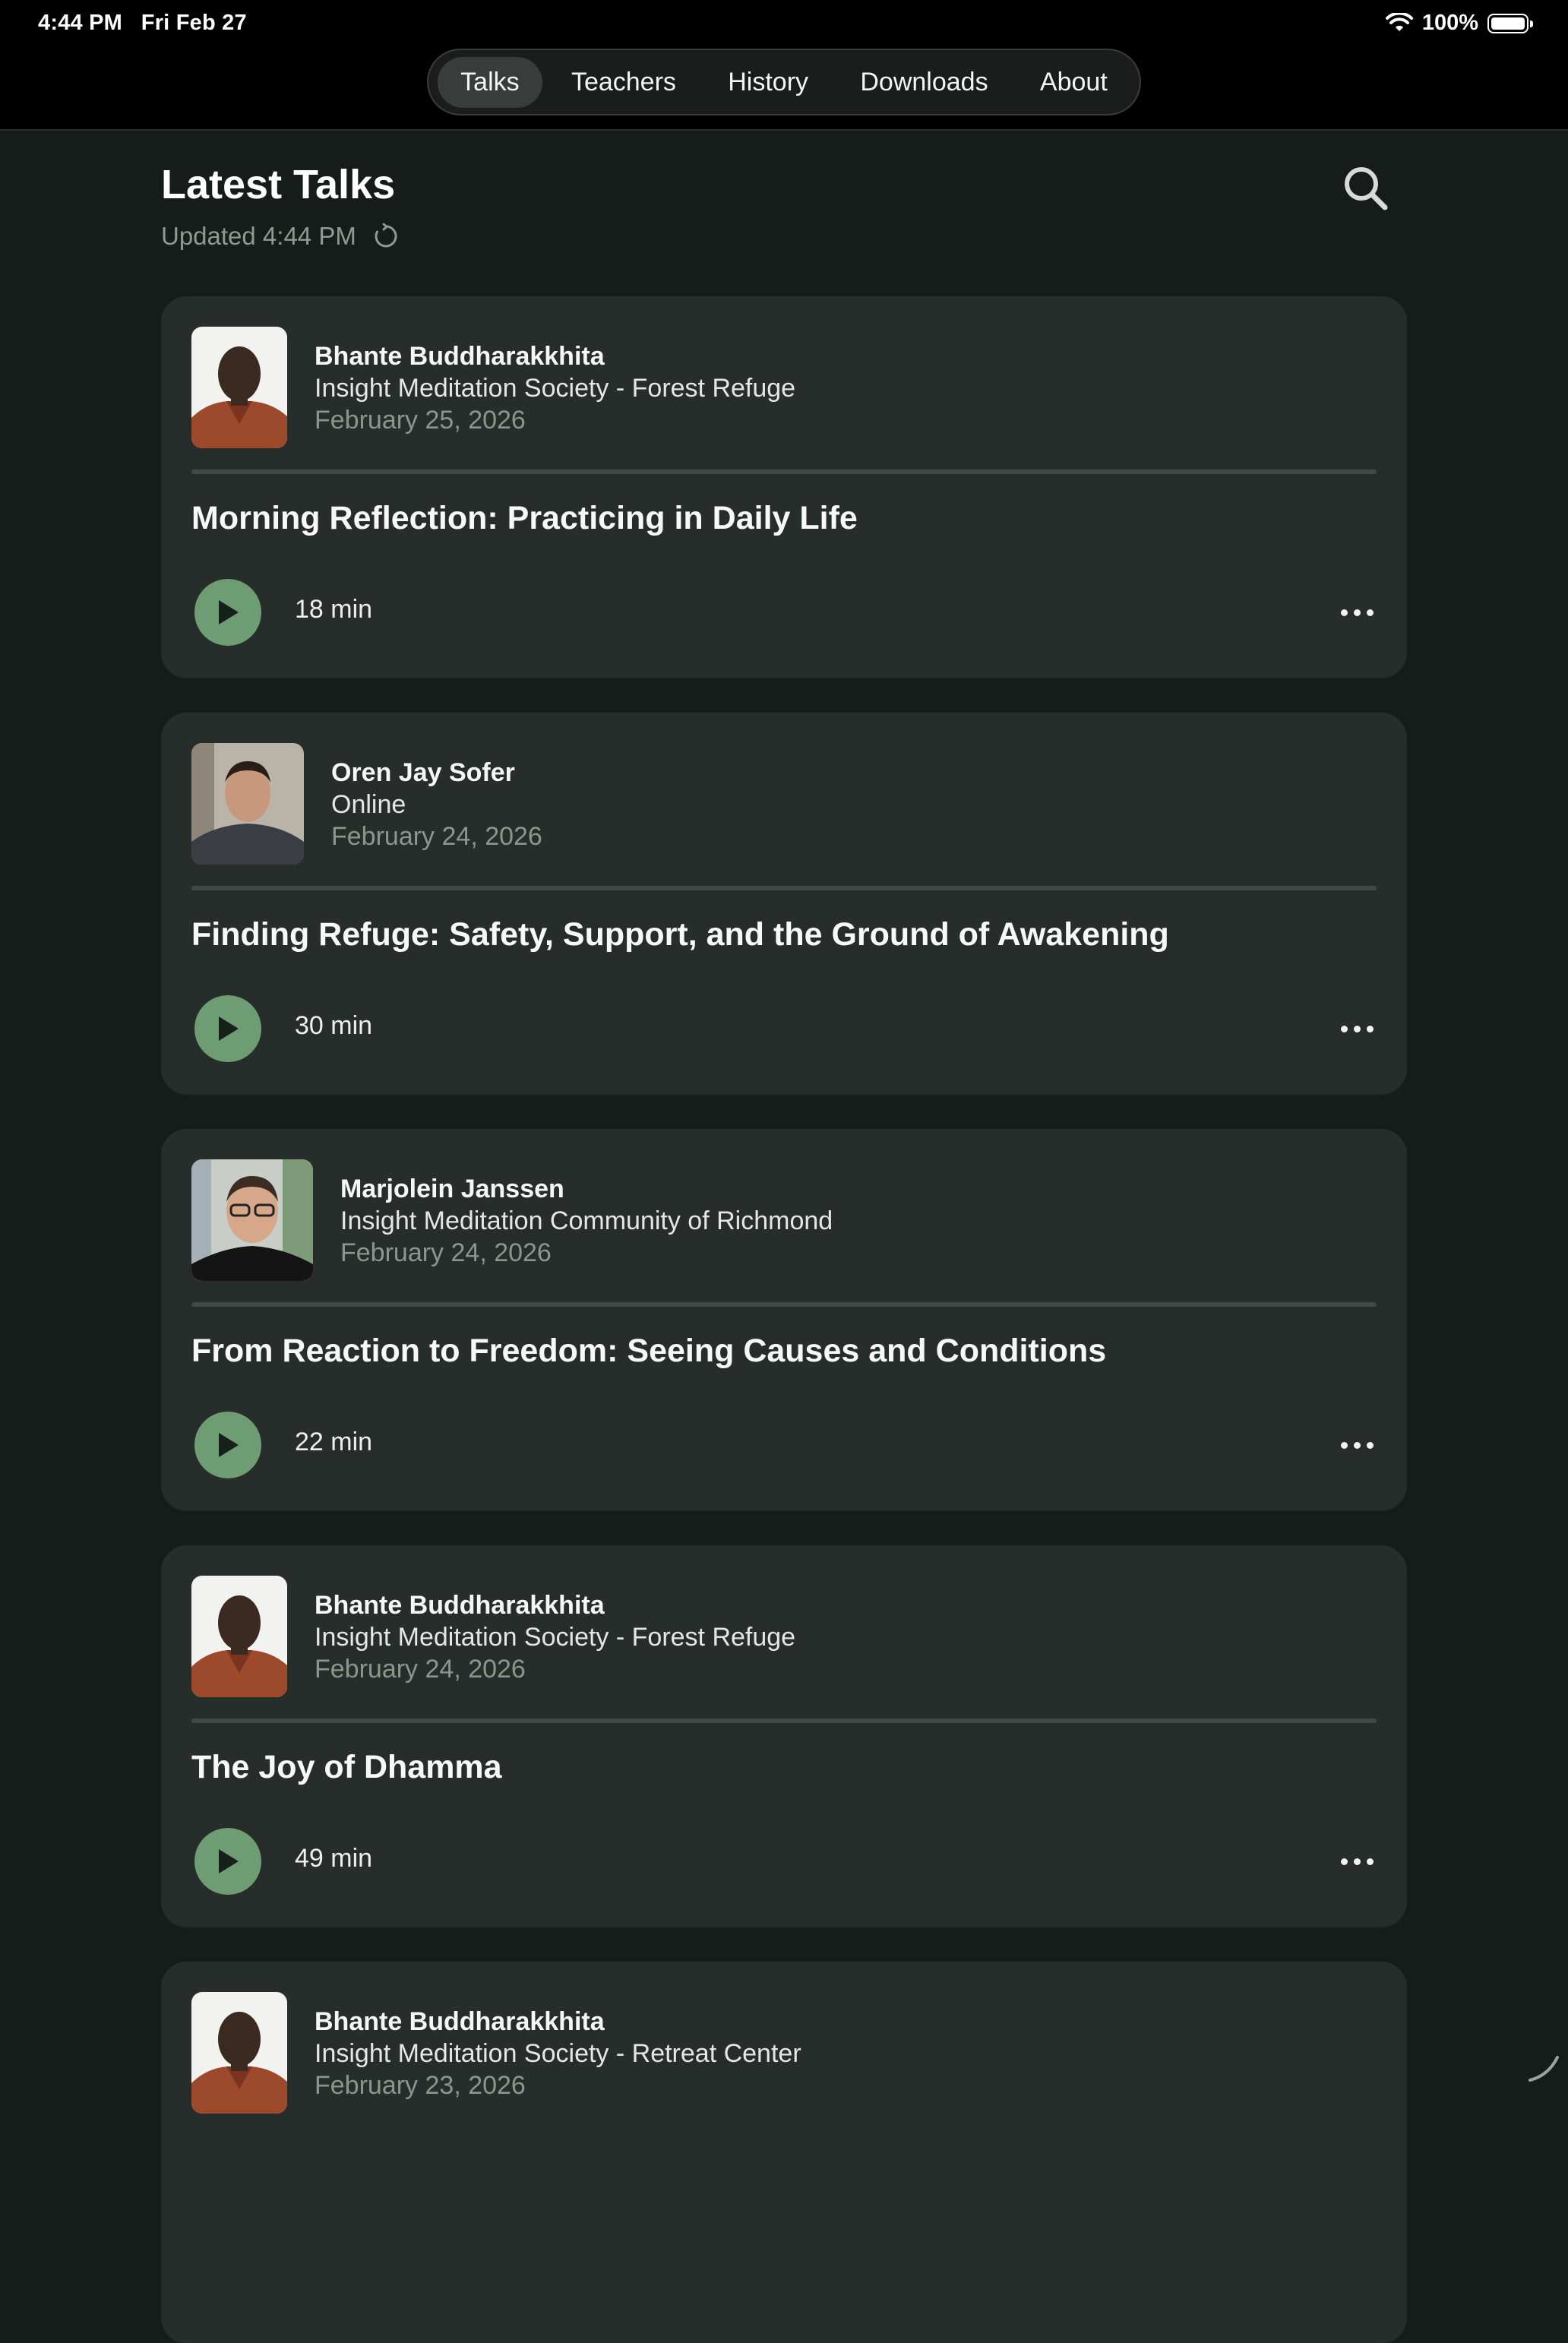 The width and height of the screenshot is (1568, 2343). Describe the element at coordinates (555, 420) in the screenshot. I see `talk-date: February 25, 2026` at that location.